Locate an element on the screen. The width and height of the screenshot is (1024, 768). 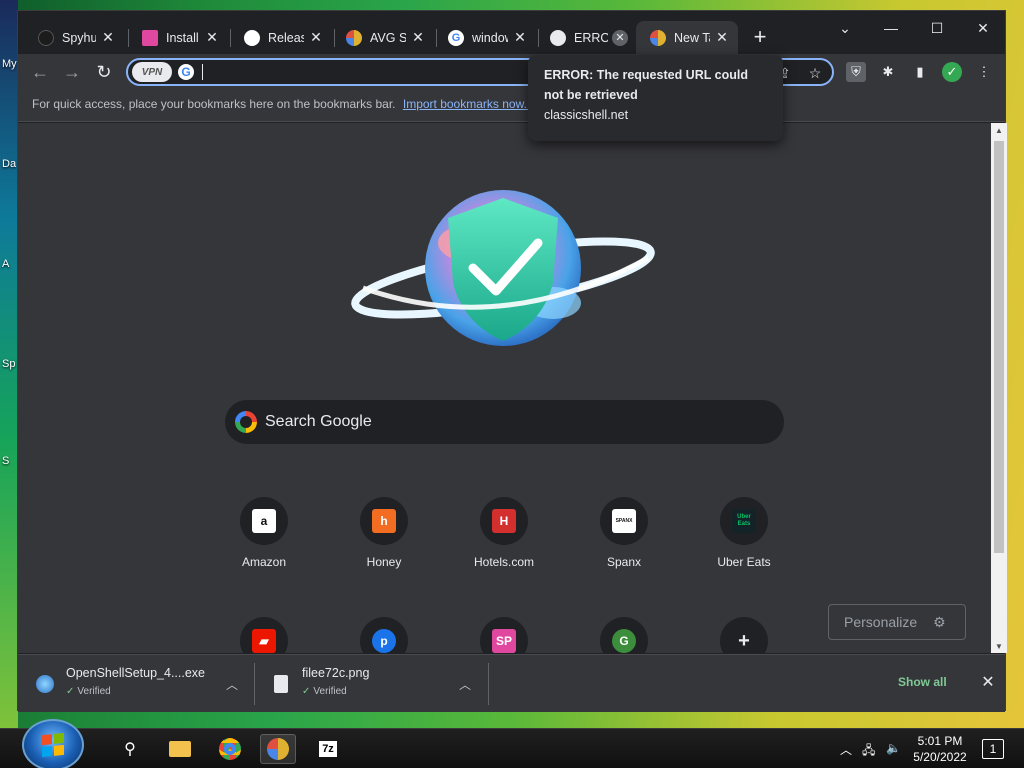
arrow-left-icon: ← is located at coordinates (40, 71).